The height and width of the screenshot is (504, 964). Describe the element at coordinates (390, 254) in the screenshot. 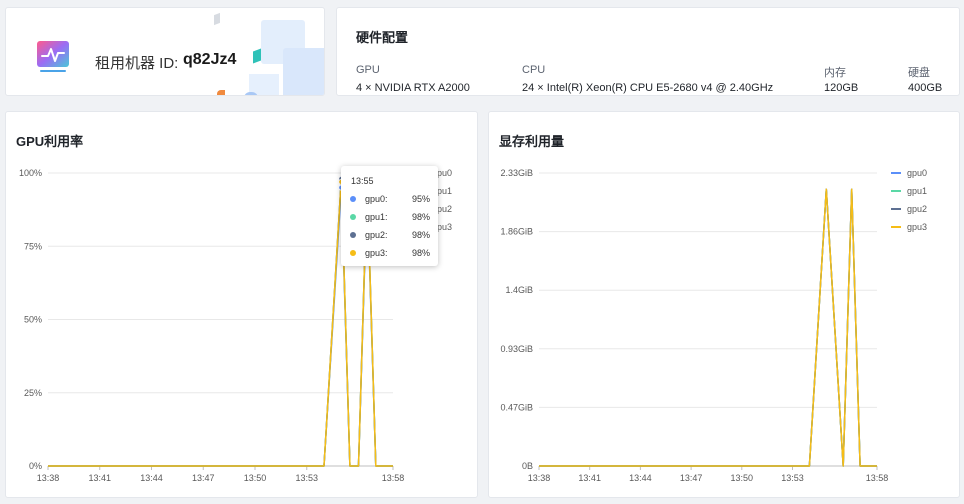

I see `tooltip-row-gpu3: gpu3: 98%` at that location.